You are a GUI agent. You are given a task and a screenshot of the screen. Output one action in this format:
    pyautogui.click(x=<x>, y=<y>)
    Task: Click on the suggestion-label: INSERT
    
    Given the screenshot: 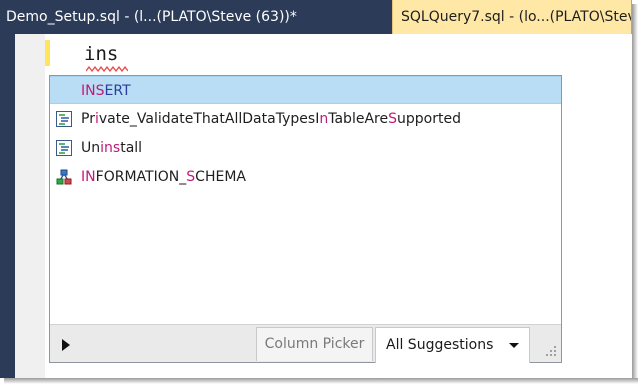 What is the action you would take?
    pyautogui.click(x=106, y=91)
    